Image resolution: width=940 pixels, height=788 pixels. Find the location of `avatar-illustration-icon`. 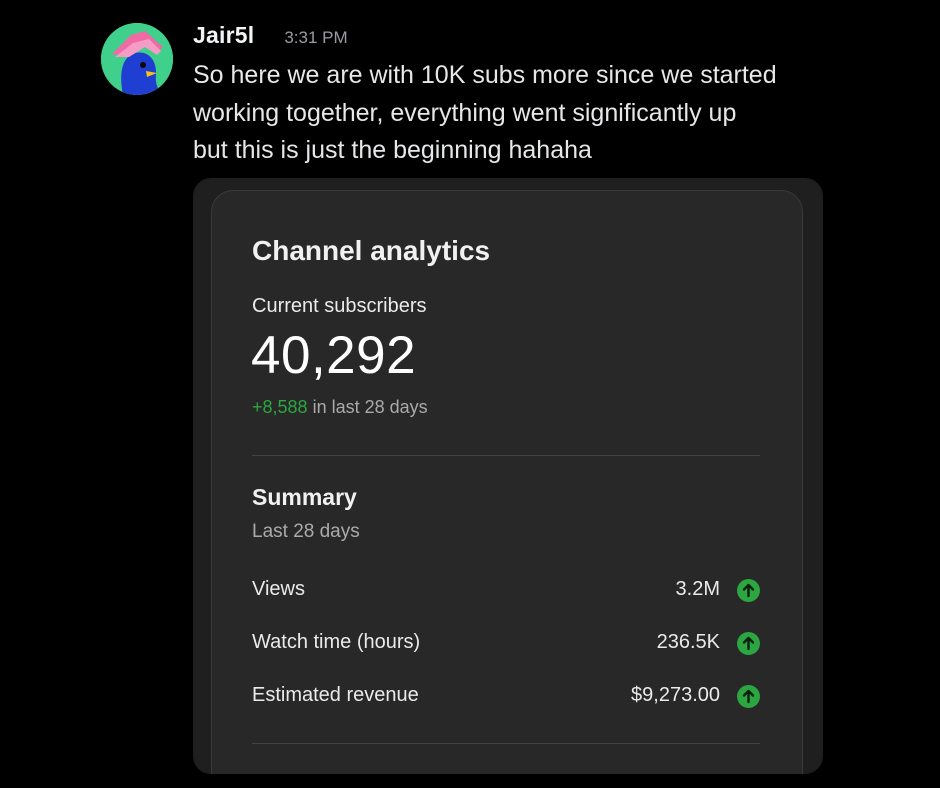

avatar-illustration-icon is located at coordinates (137, 59).